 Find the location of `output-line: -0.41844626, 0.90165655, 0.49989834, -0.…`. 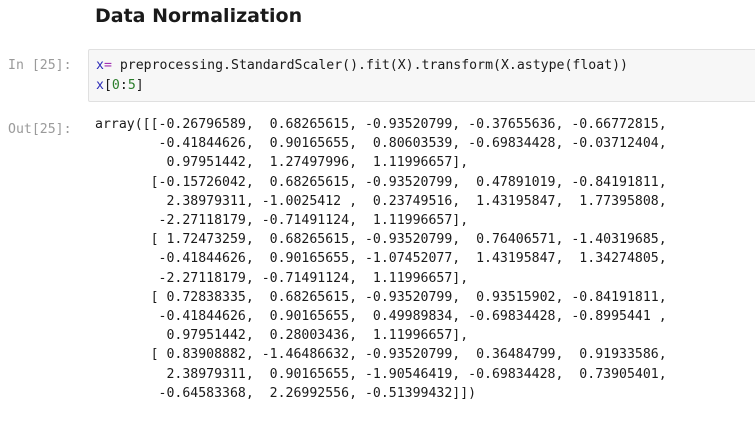

output-line: -0.41844626, 0.90165655, 0.49989834, -0.… is located at coordinates (381, 317).